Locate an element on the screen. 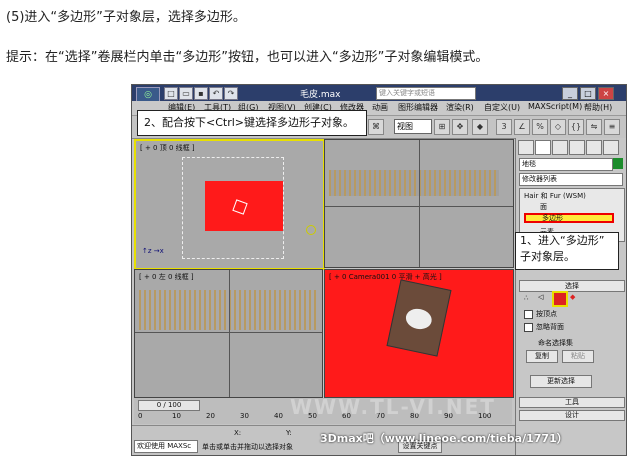 The width and height of the screenshot is (630, 456). close-icon: × is located at coordinates (606, 93).